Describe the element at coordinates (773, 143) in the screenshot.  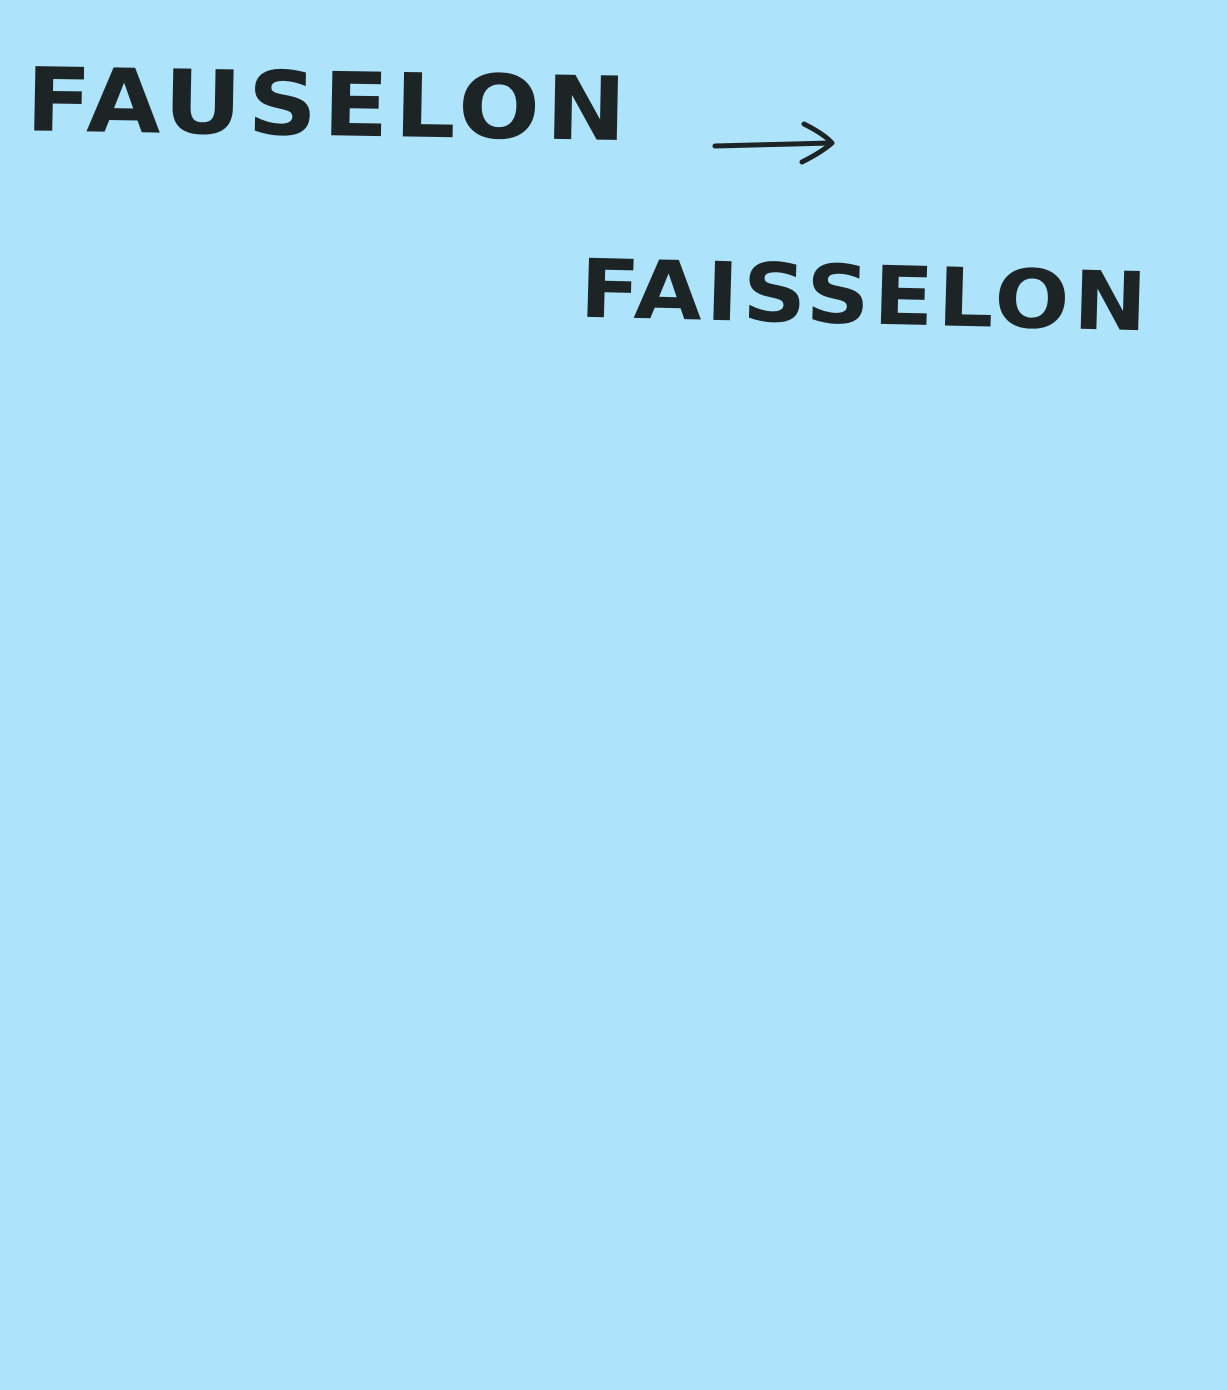
I see `right-arrow-icon` at that location.